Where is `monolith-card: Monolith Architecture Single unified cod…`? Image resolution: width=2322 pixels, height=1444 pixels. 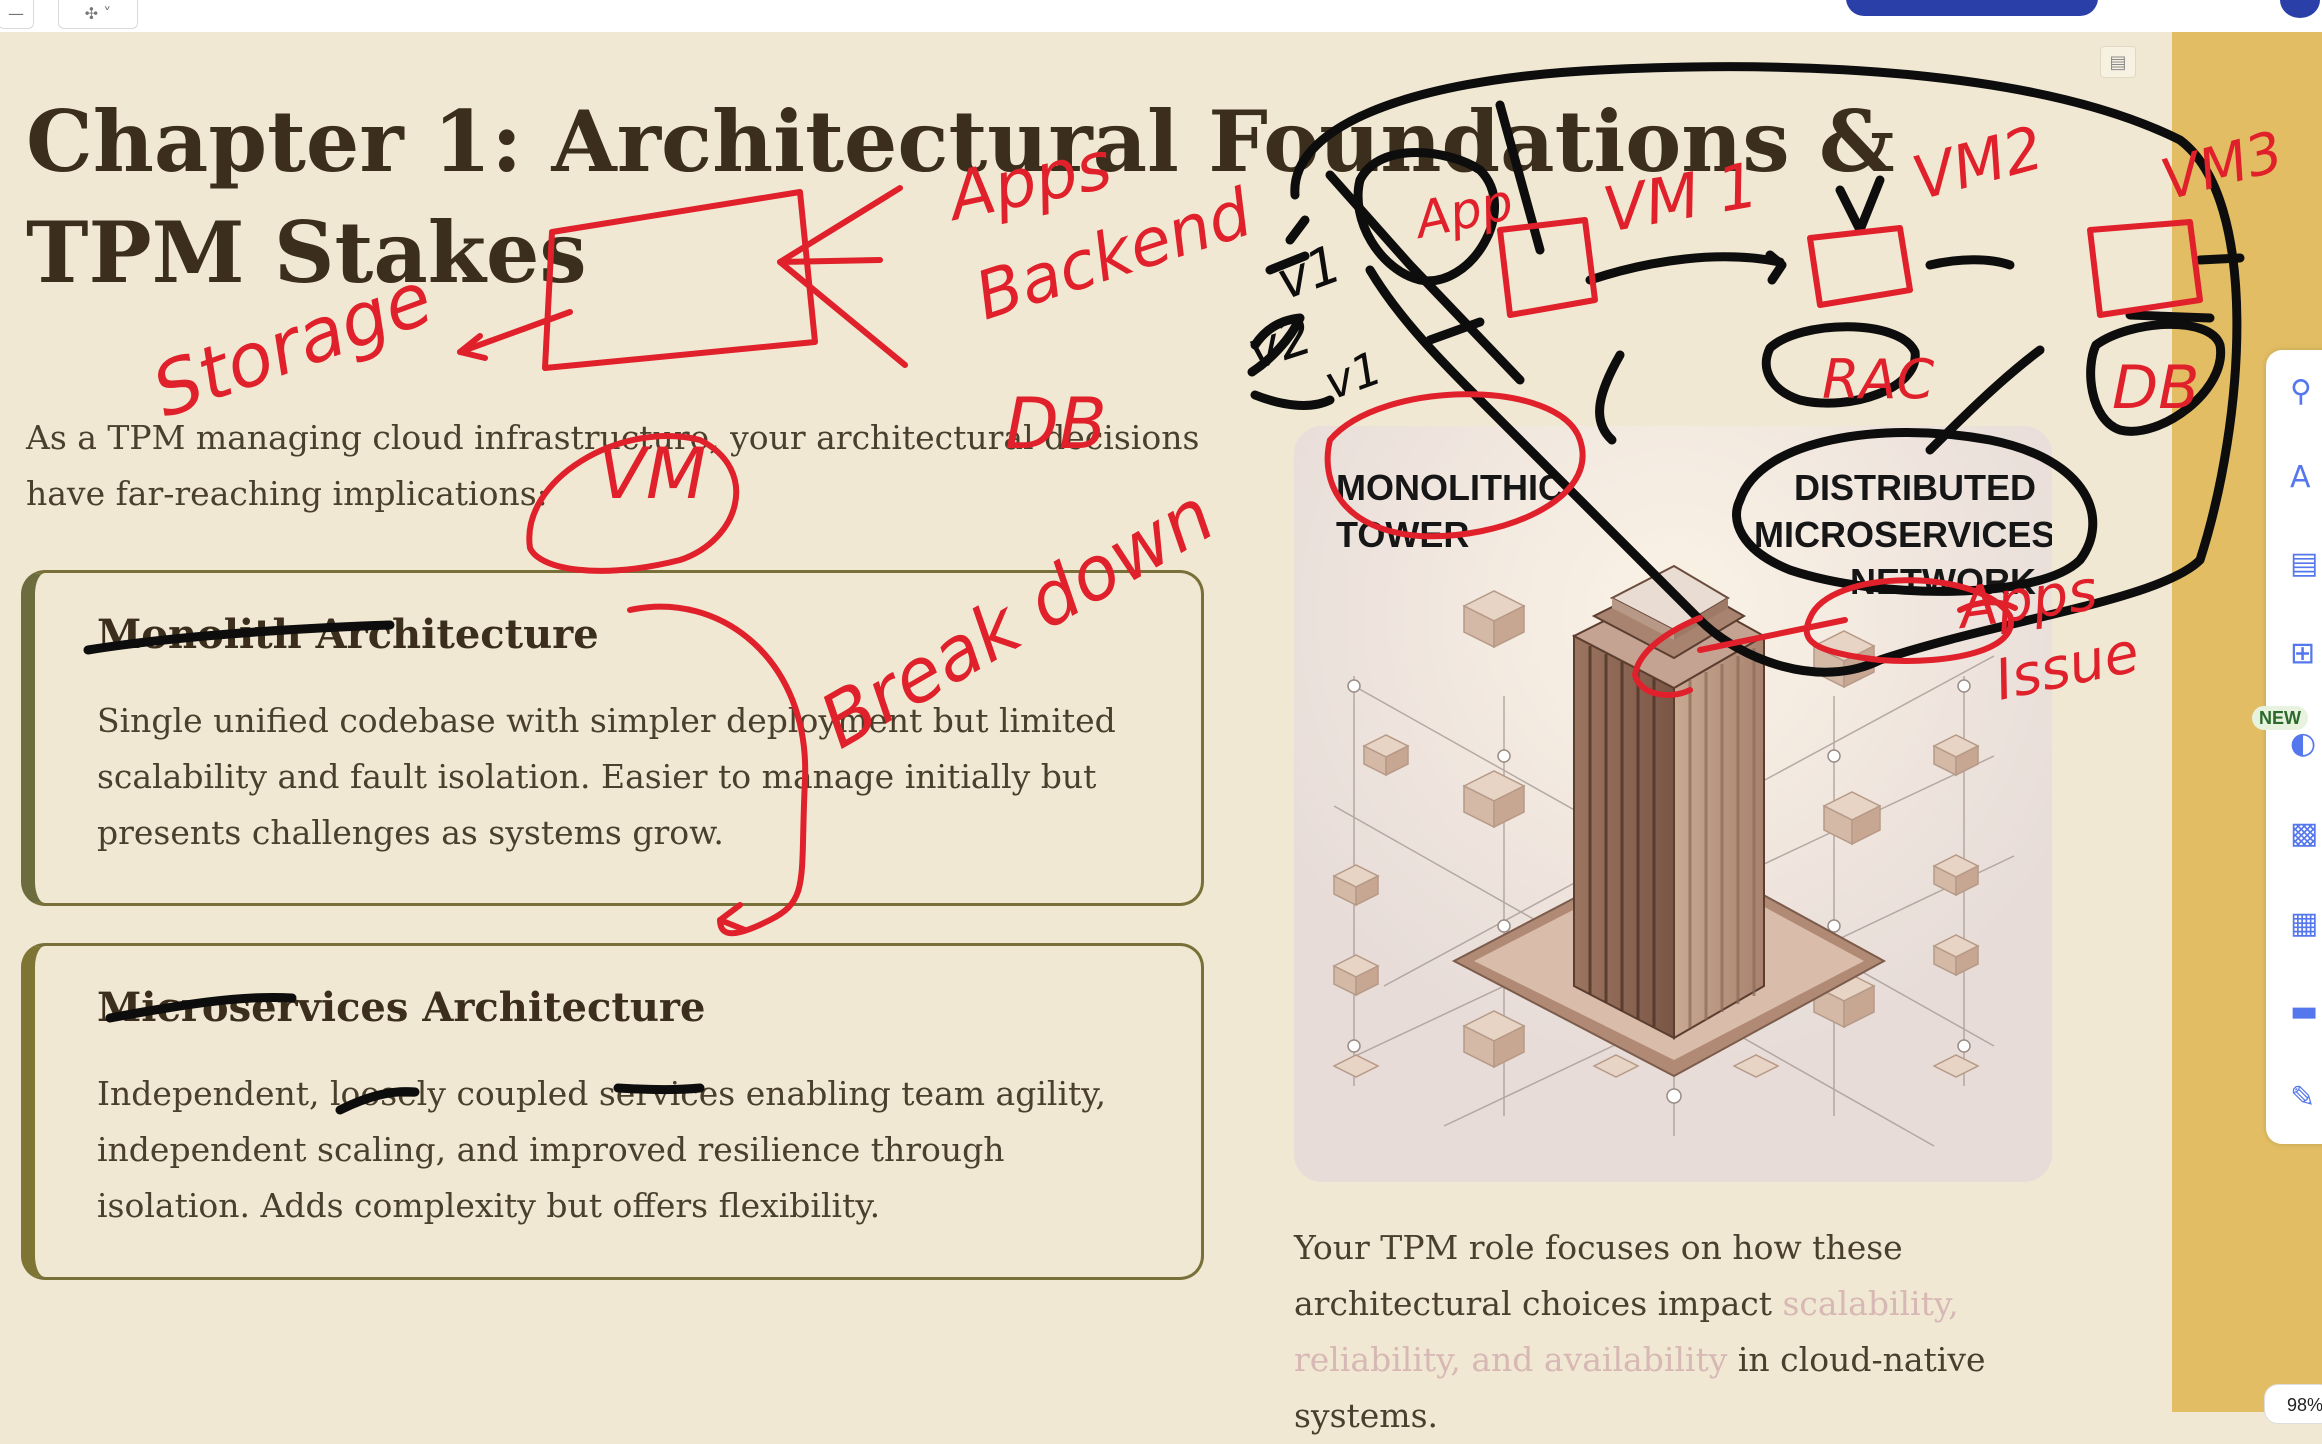
monolith-card: Monolith Architecture Single unified cod… is located at coordinates (612, 738).